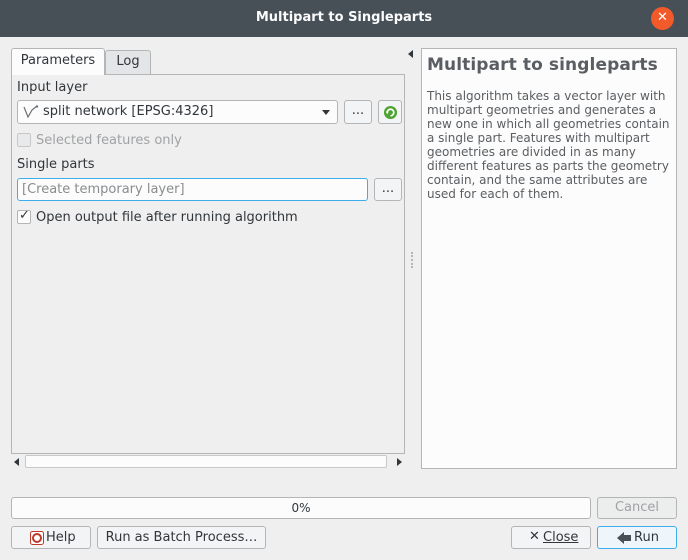  I want to click on output-layer-input, so click(192, 189).